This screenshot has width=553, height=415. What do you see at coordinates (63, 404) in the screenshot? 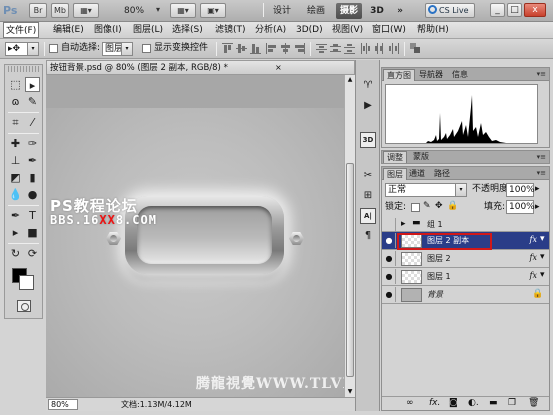
I see `zoom-field: 80%` at bounding box center [63, 404].